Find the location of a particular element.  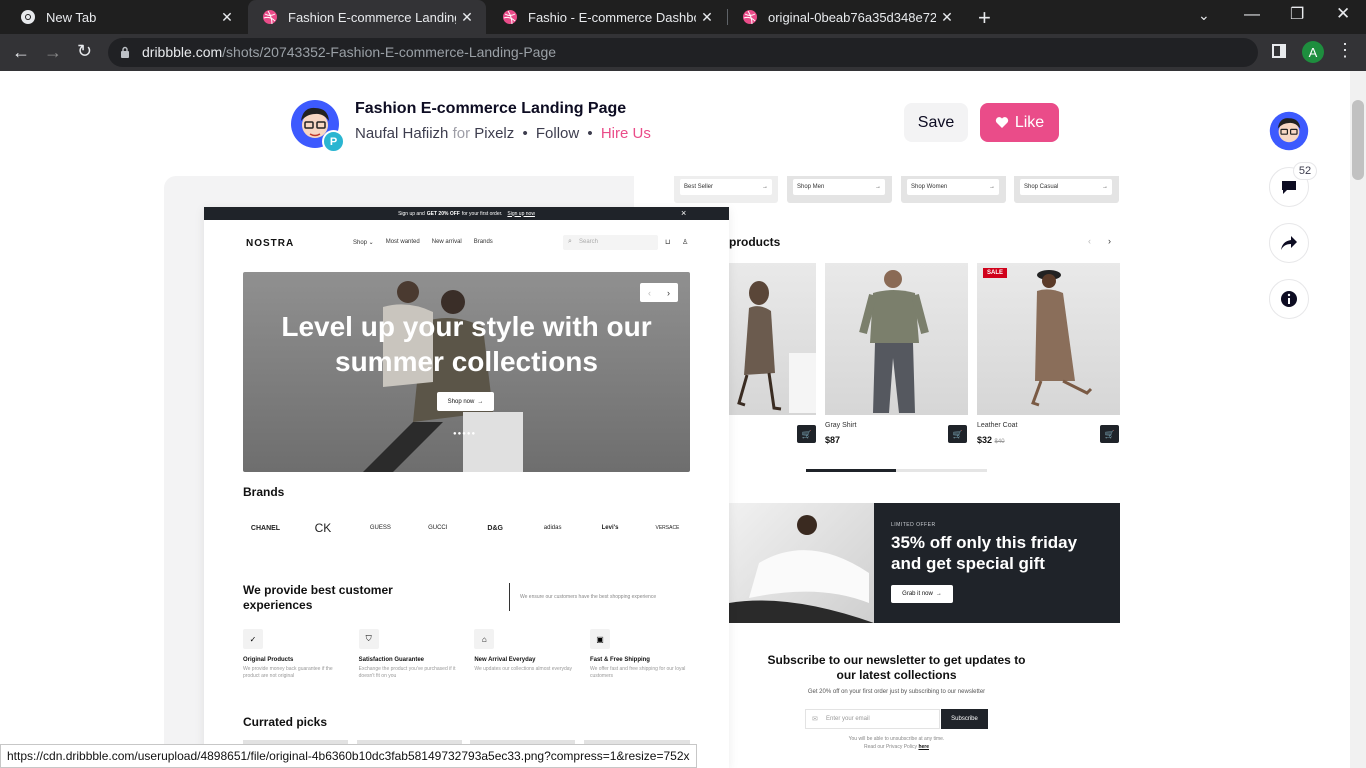

hero-arrows: ‹ › is located at coordinates (659, 292).